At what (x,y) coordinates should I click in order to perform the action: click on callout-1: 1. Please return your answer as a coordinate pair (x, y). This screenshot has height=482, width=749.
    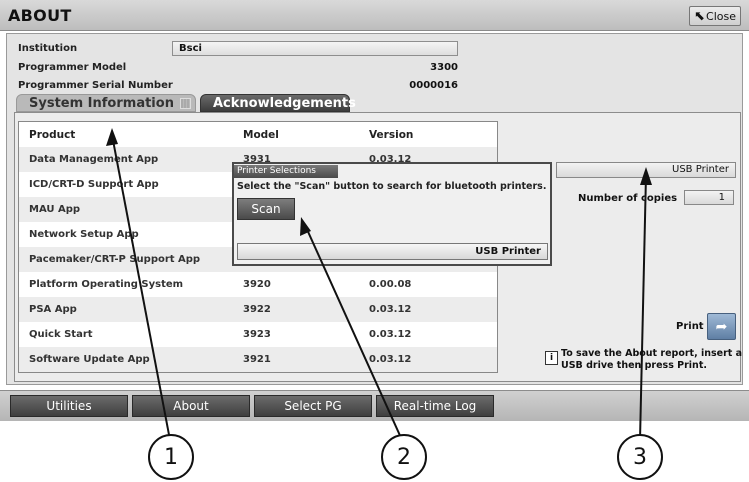
    Looking at the image, I should click on (171, 457).